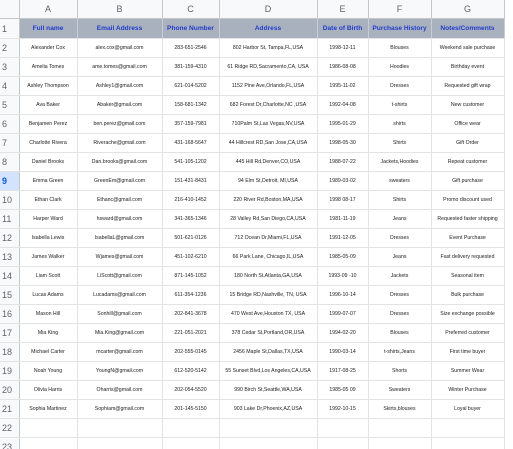 This screenshot has height=449, width=513. What do you see at coordinates (120, 124) in the screenshot?
I see `cell-email: ben.perez@gmail.com` at bounding box center [120, 124].